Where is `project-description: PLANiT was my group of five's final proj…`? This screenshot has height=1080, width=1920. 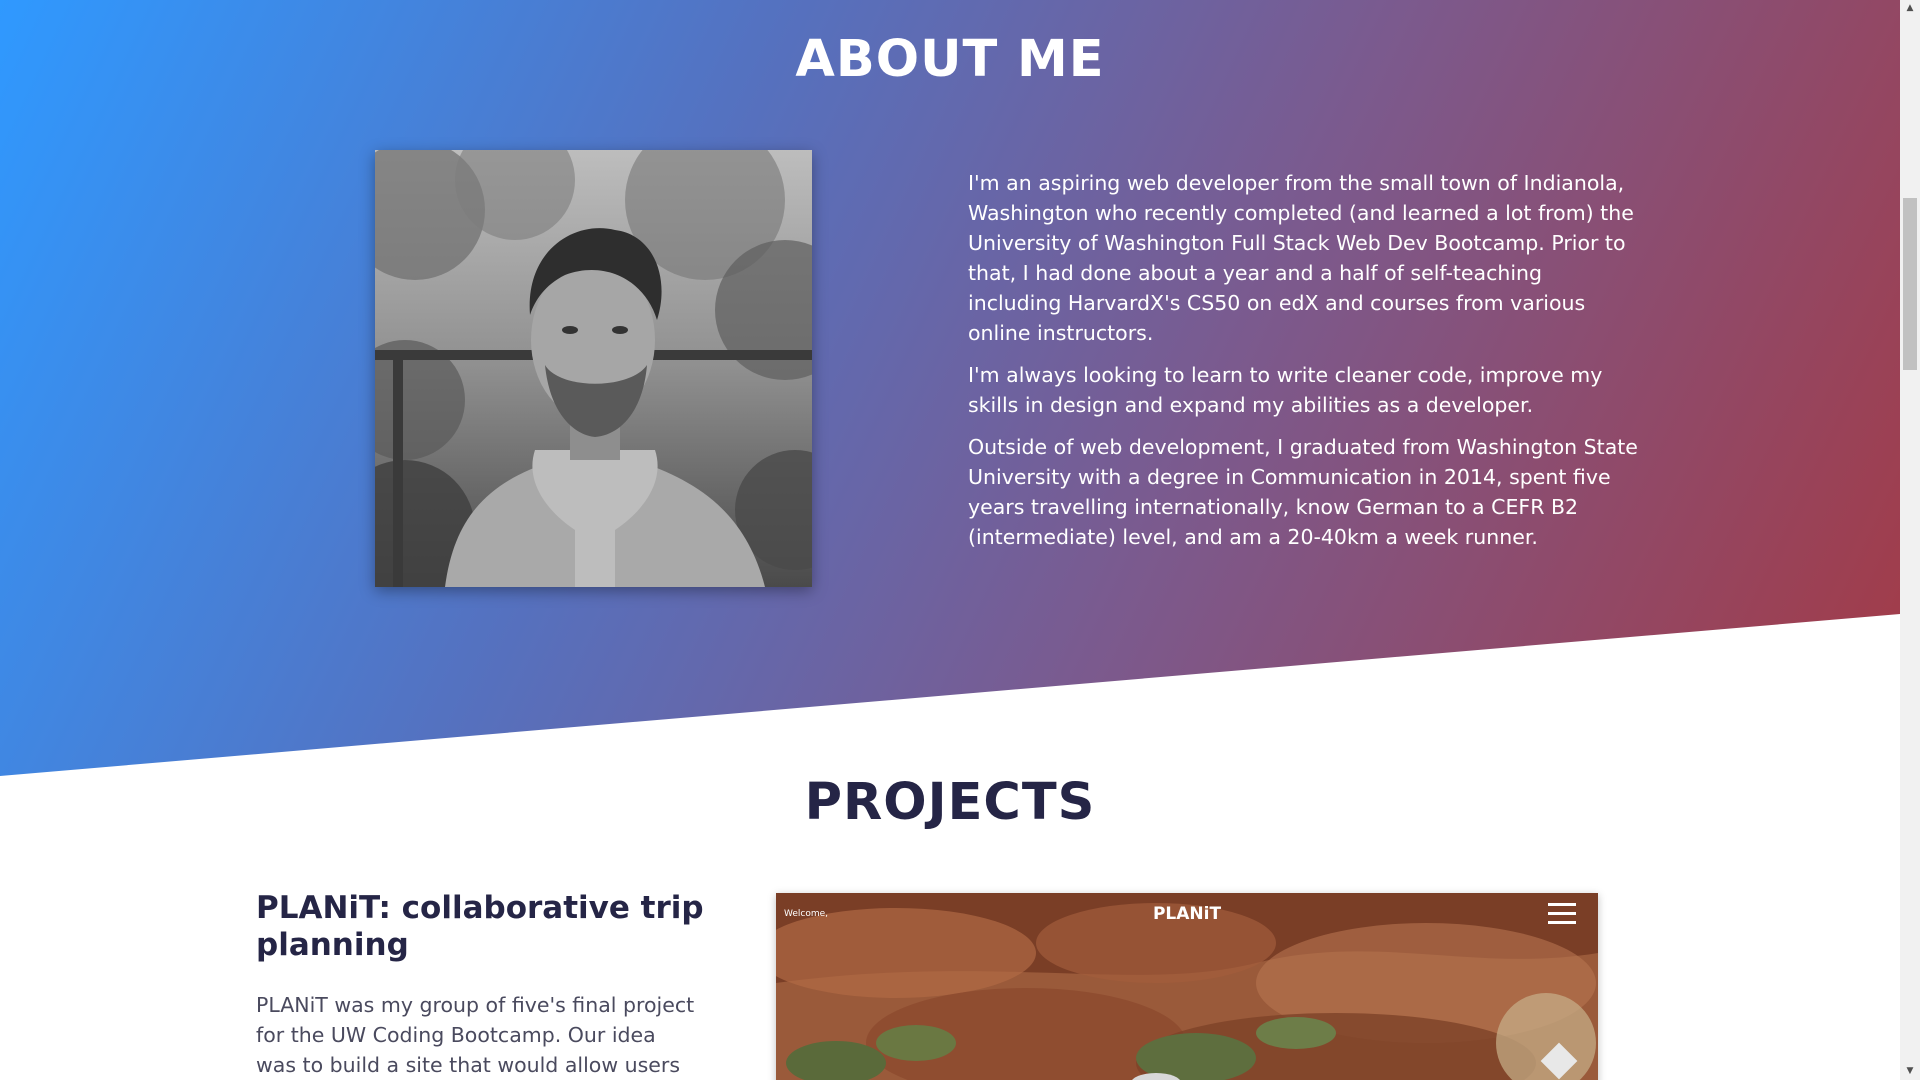 project-description: PLANiT was my group of five's final proj… is located at coordinates (475, 1035).